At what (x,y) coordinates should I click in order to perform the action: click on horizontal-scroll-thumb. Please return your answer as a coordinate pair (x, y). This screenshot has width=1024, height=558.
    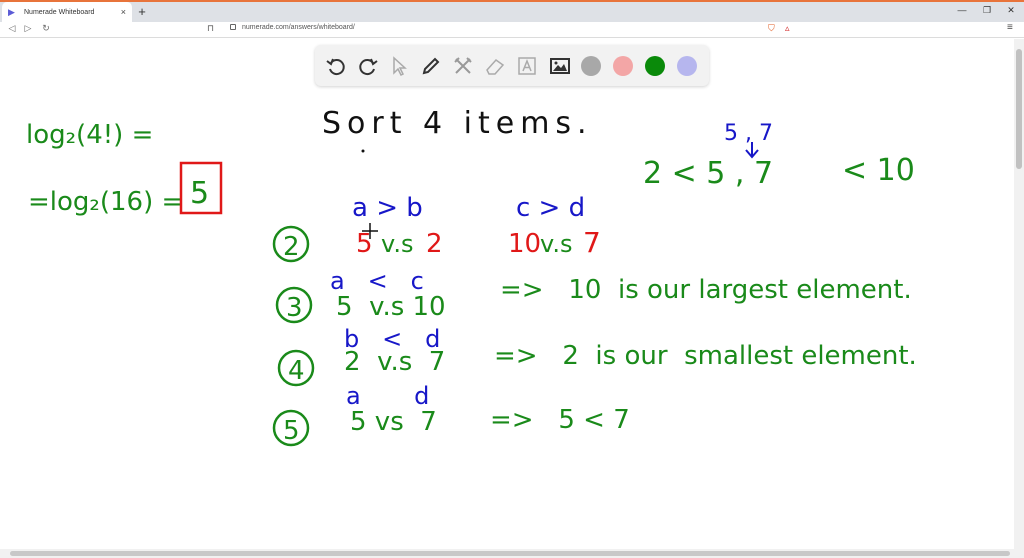
    Looking at the image, I should click on (510, 553).